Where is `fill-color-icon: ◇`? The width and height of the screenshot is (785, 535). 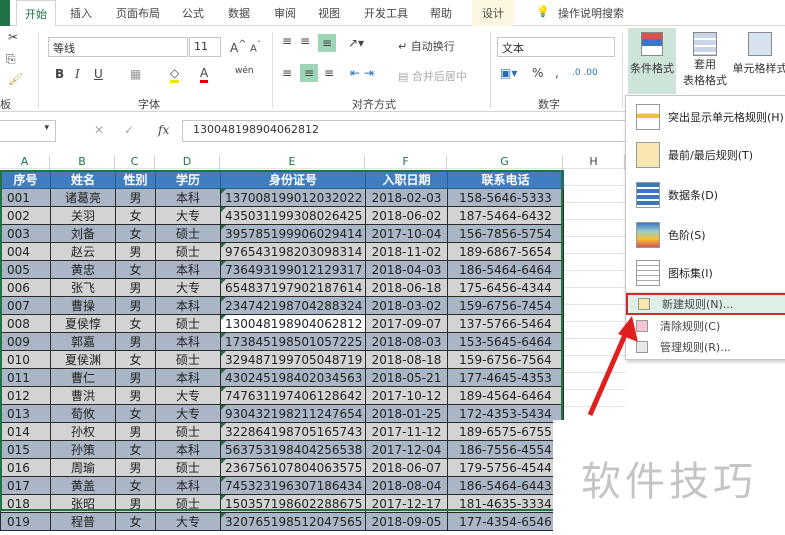 fill-color-icon: ◇ is located at coordinates (175, 74).